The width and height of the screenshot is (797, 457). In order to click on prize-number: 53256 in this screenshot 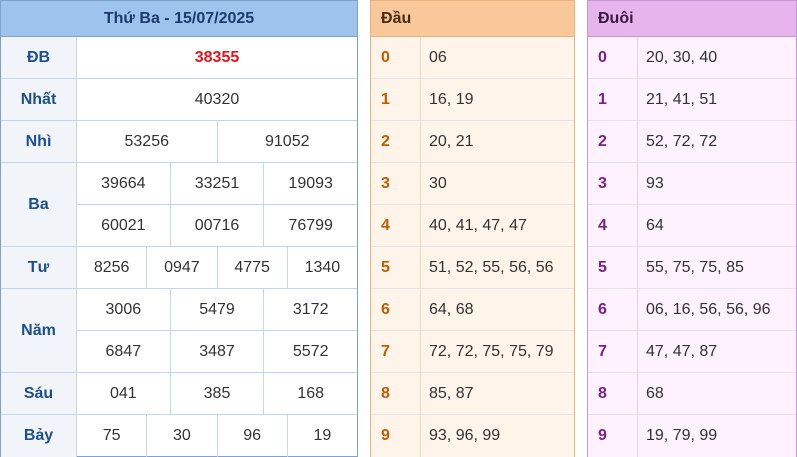, I will do `click(147, 141)`.